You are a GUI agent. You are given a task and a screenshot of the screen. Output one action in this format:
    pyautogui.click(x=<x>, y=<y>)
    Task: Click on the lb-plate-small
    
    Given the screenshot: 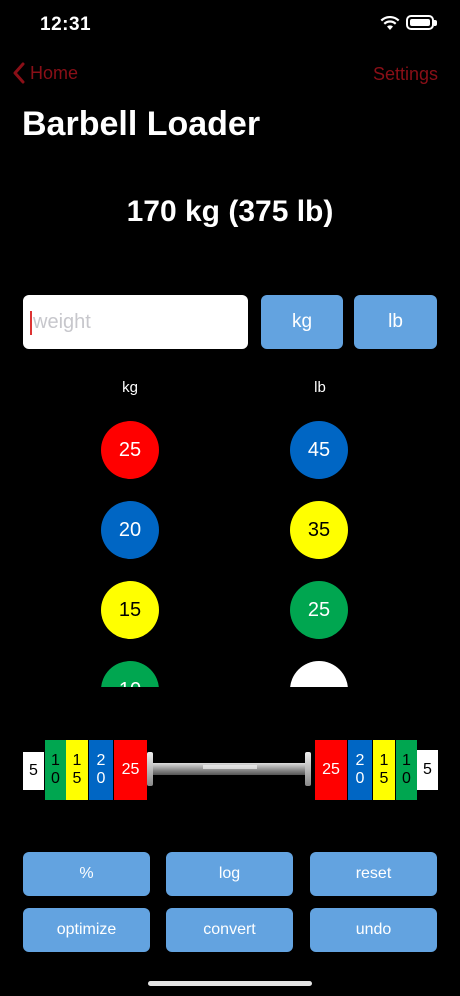 What is the action you would take?
    pyautogui.click(x=319, y=674)
    